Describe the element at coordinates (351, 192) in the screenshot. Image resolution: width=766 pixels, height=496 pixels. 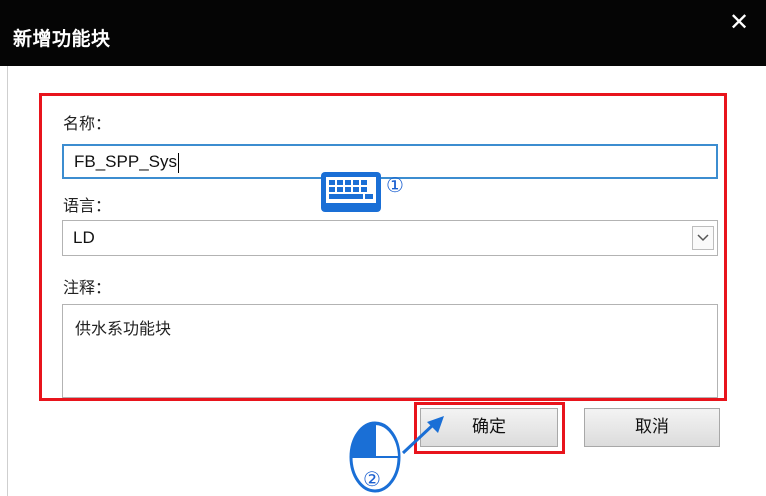
I see `keyboard-icon` at that location.